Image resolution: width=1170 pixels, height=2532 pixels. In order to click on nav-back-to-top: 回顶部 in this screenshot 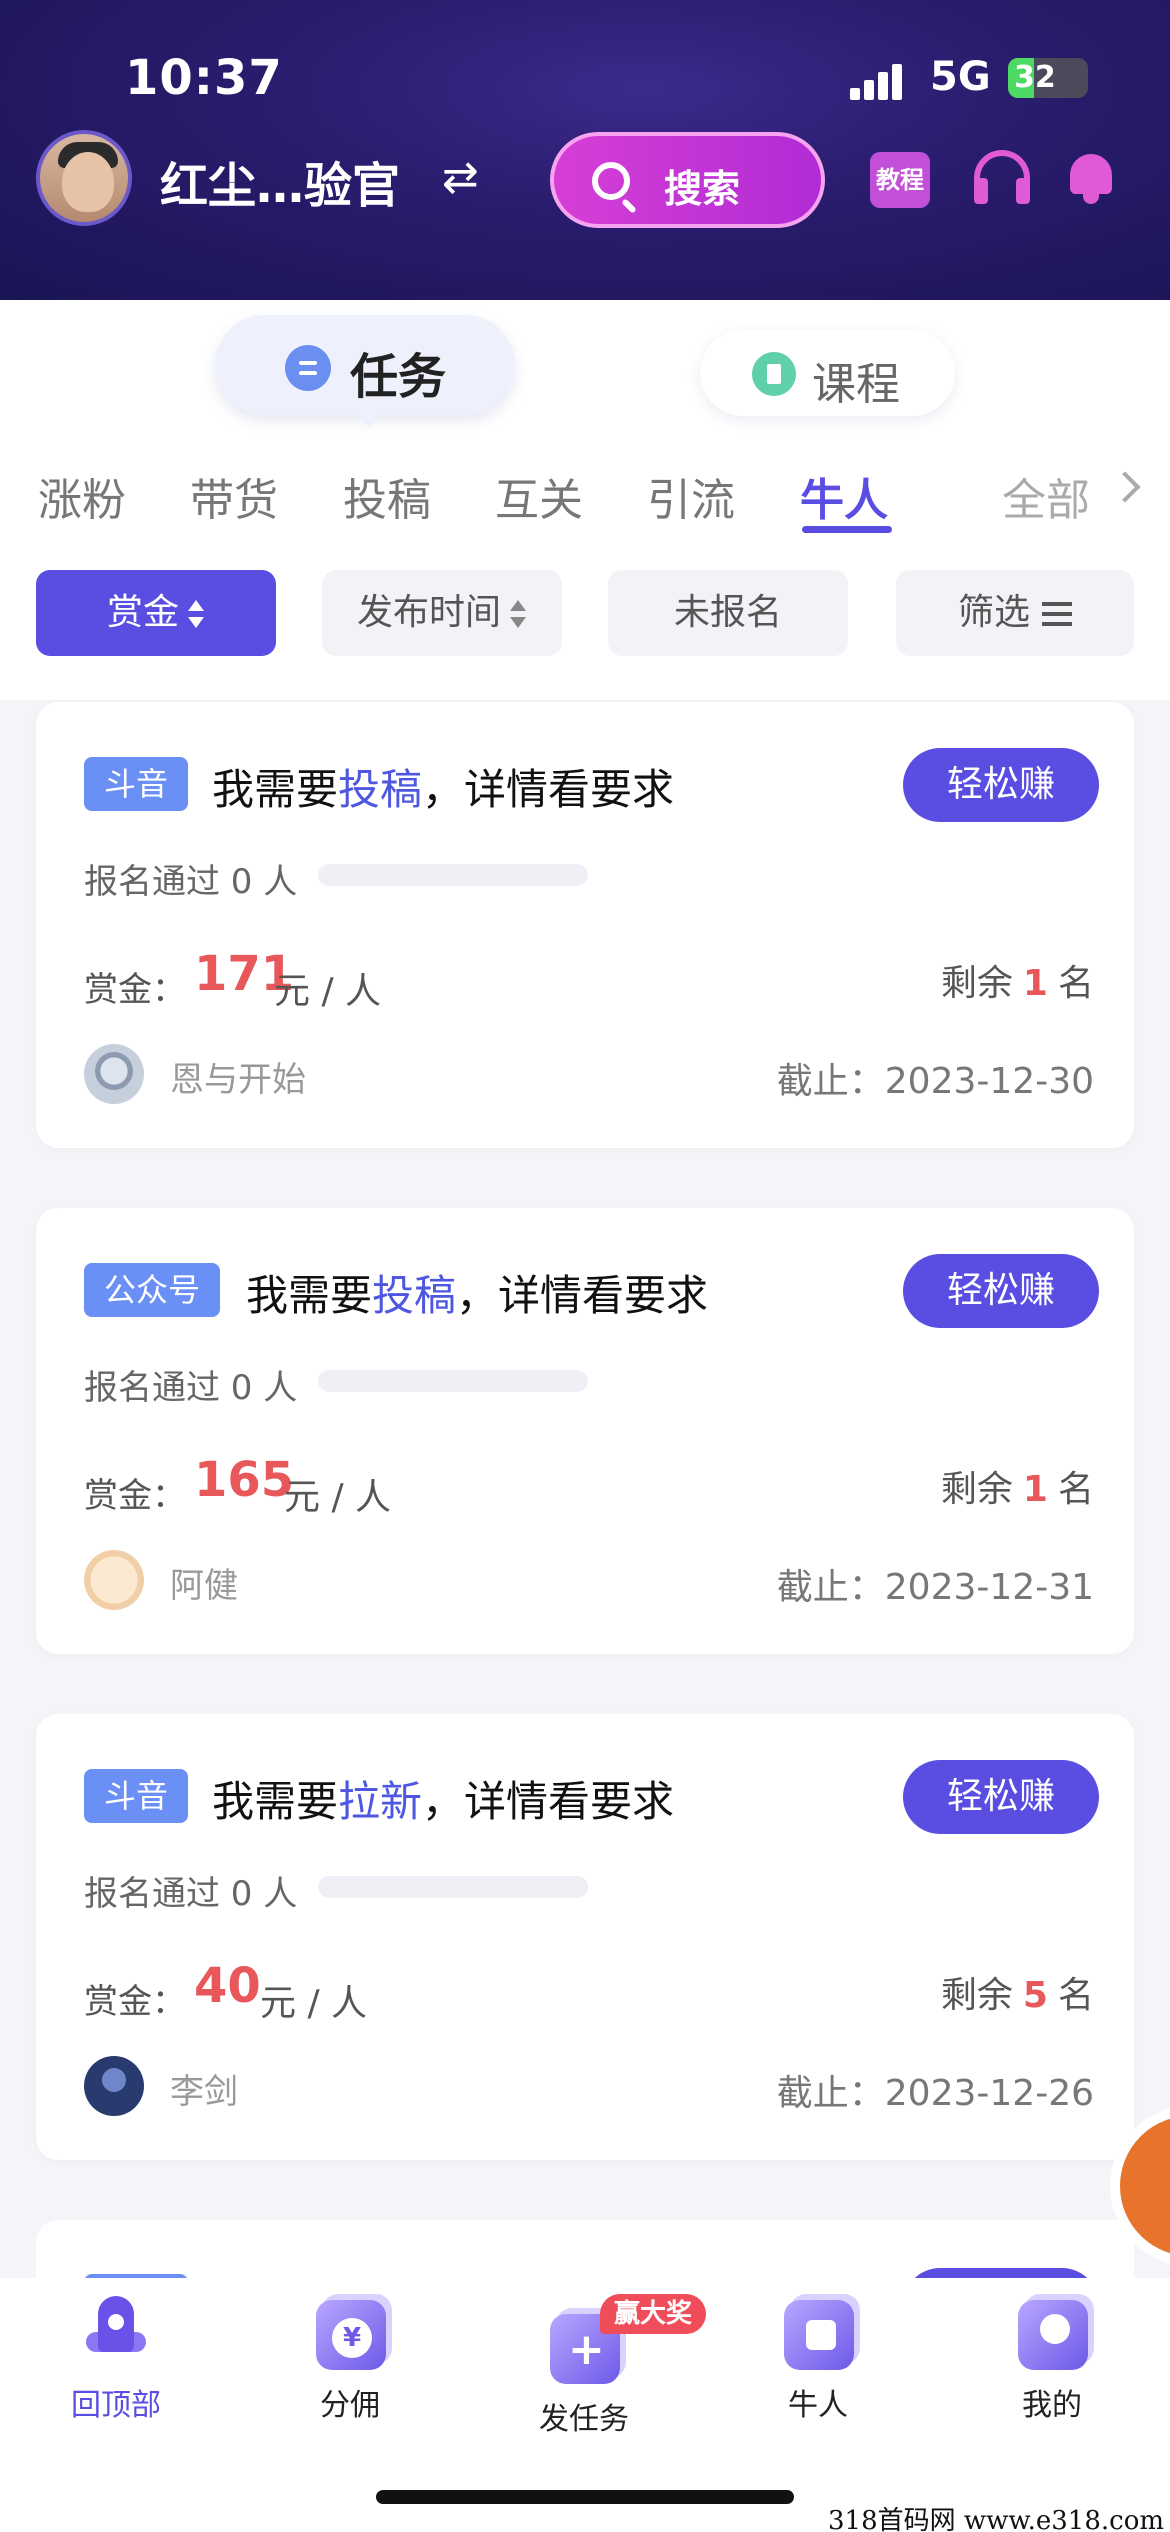, I will do `click(116, 2362)`.